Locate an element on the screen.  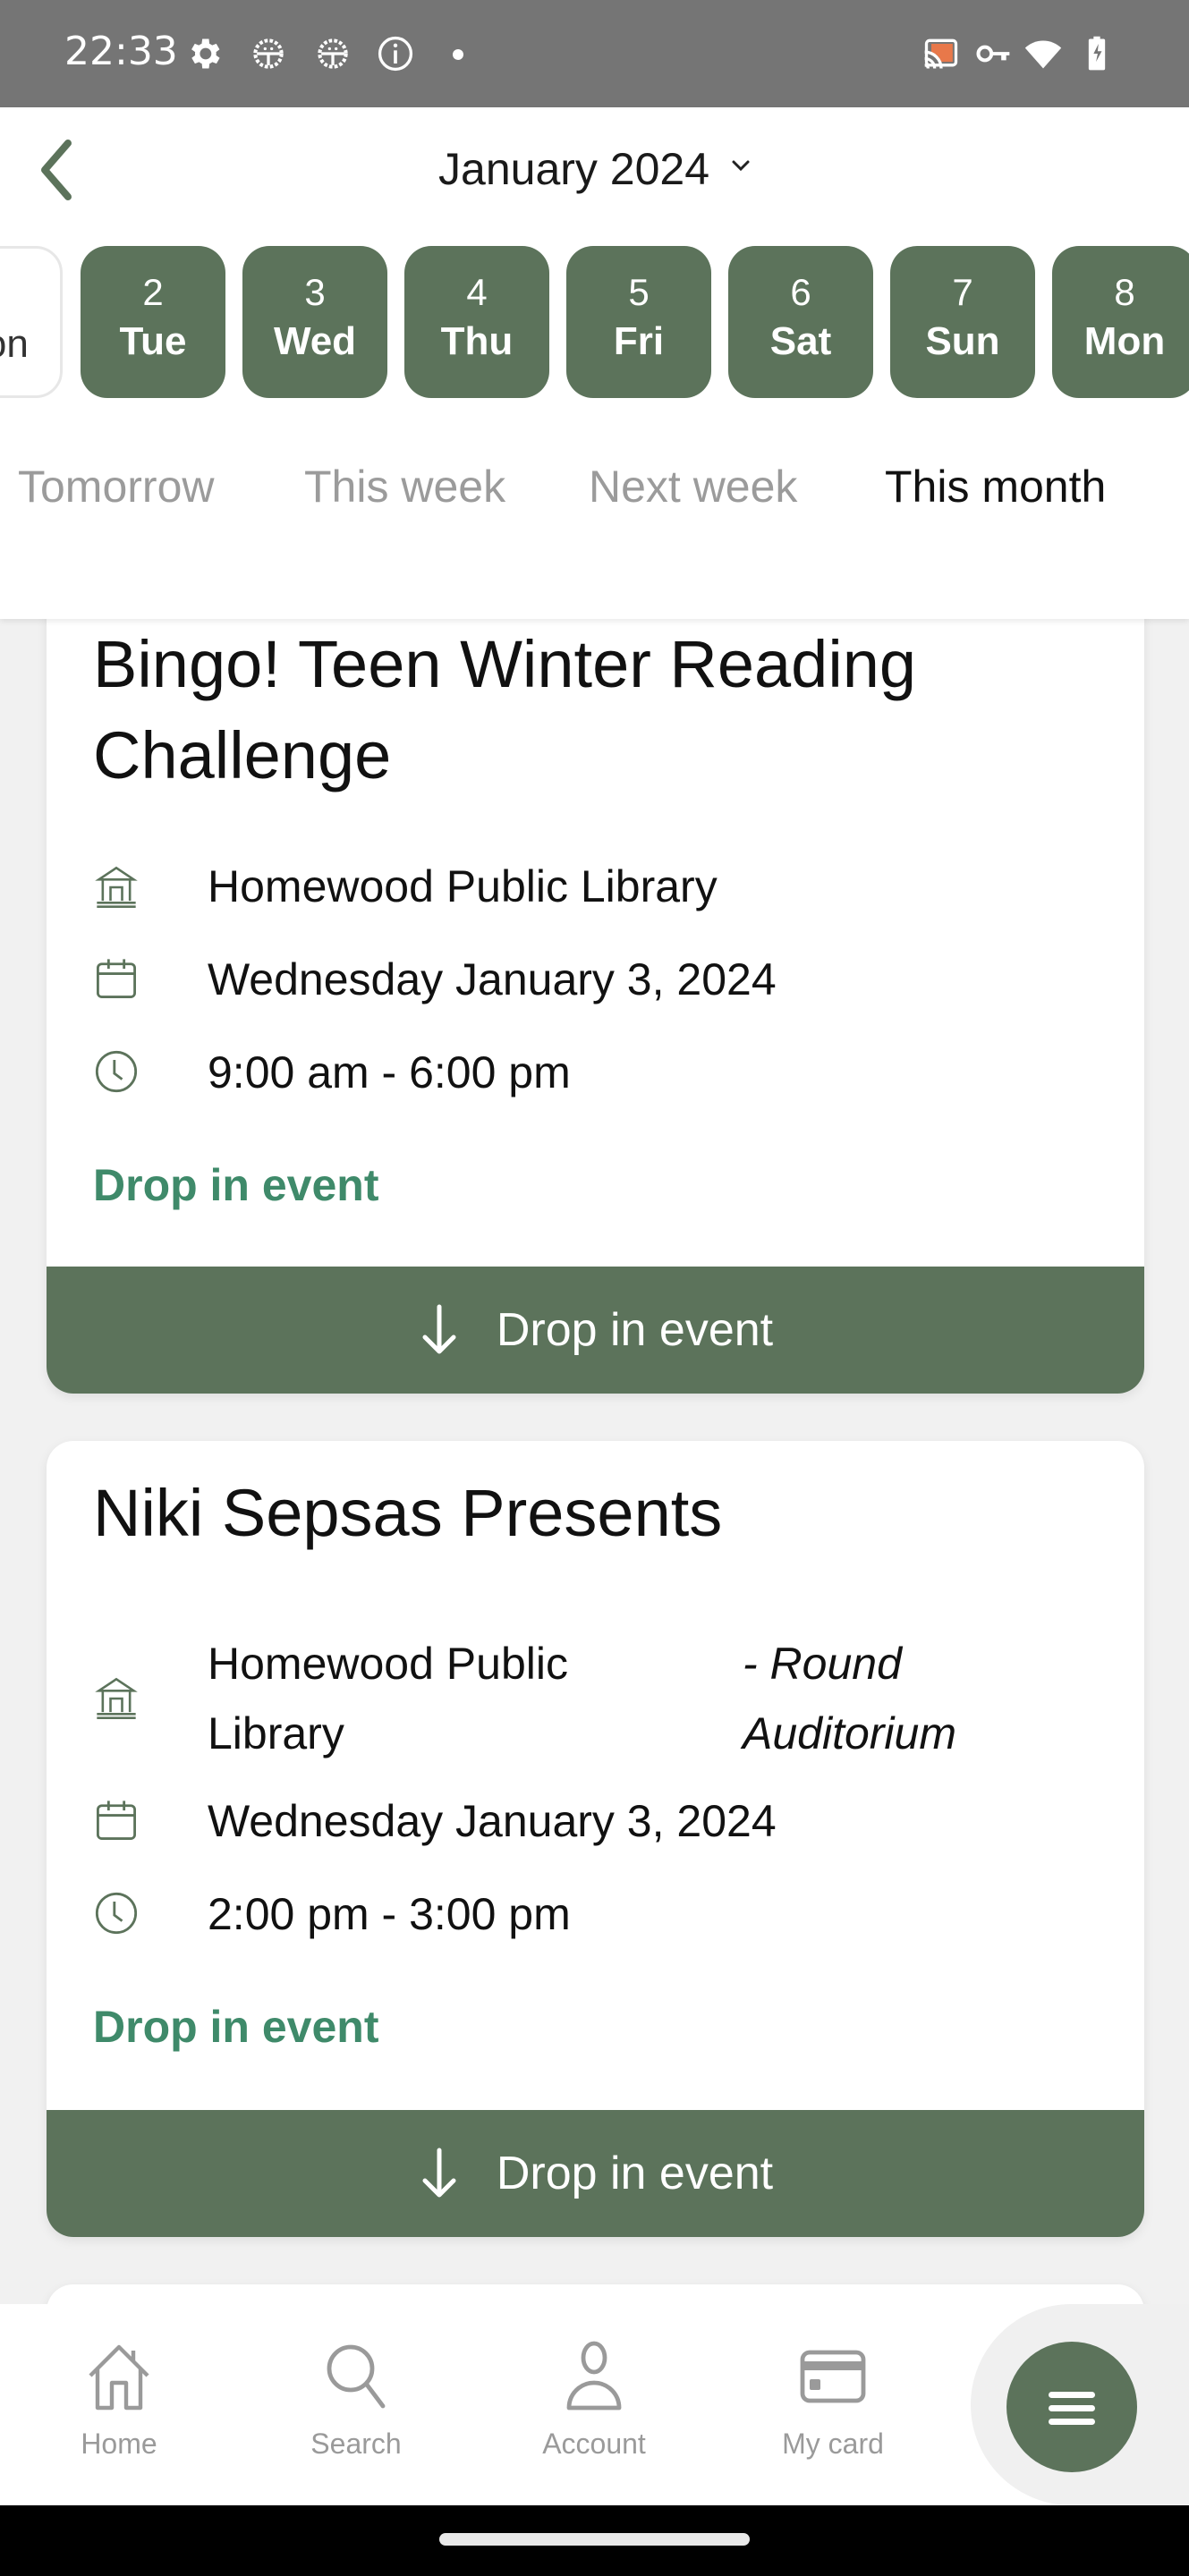
info-icon is located at coordinates (395, 54).